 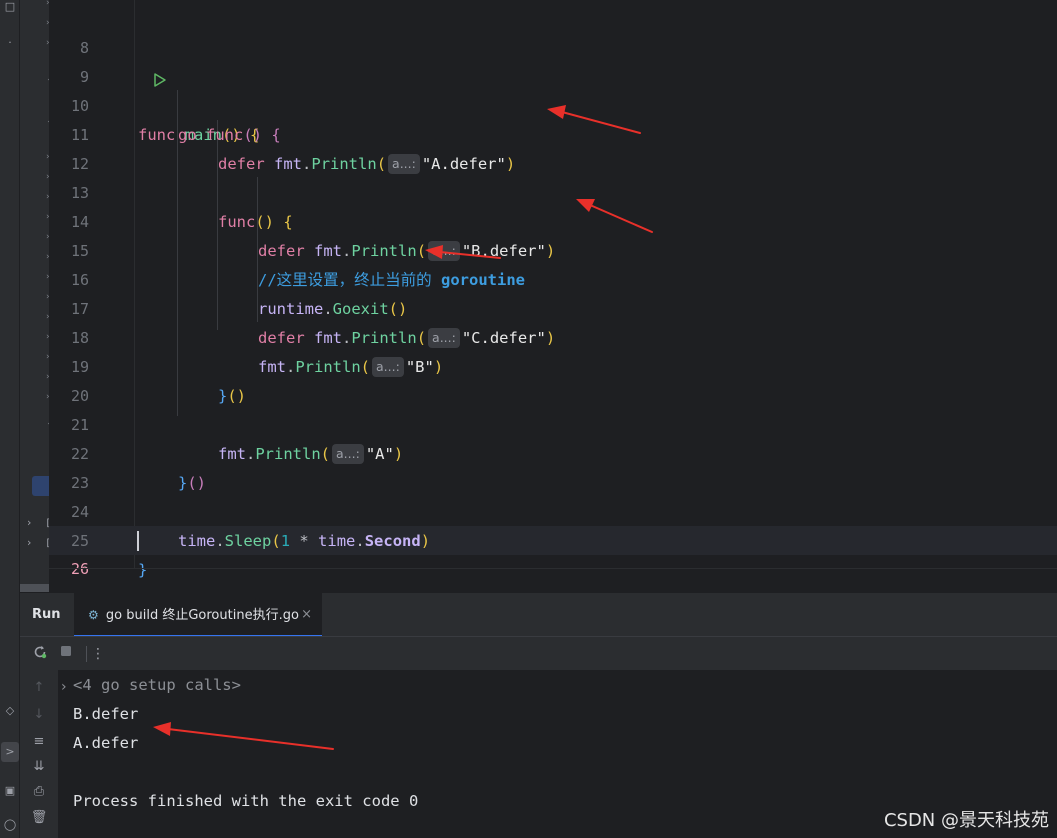 I want to click on code-line: 25 }, so click(x=553, y=538).